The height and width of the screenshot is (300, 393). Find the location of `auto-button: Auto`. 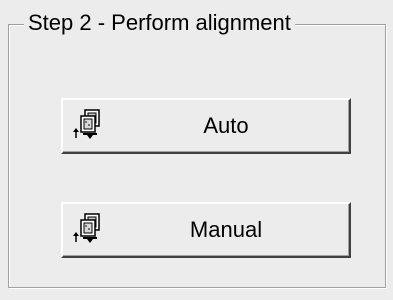

auto-button: Auto is located at coordinates (206, 126).